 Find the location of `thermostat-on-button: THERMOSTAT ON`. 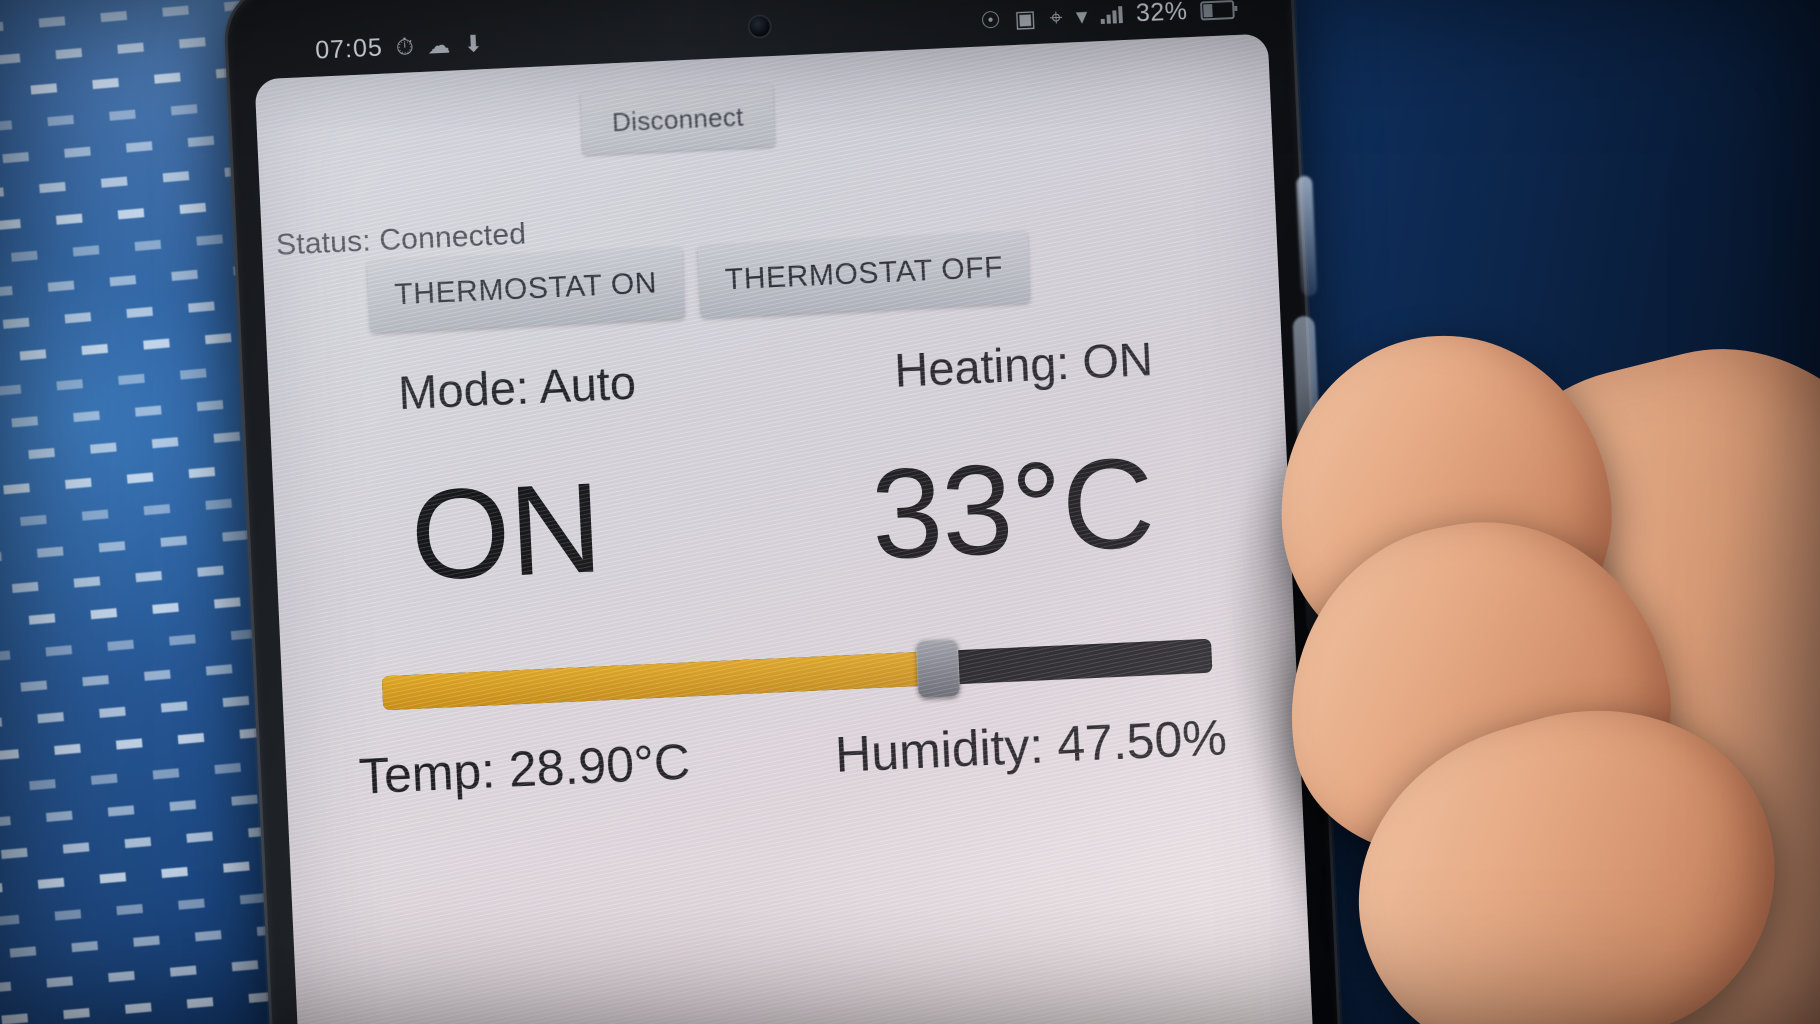

thermostat-on-button: THERMOSTAT ON is located at coordinates (525, 289).